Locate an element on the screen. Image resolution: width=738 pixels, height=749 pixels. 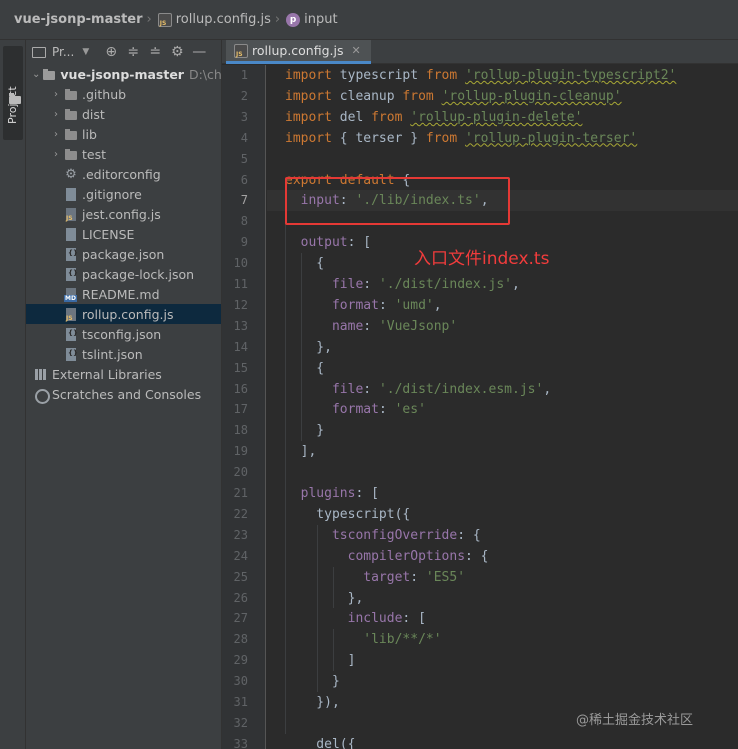
project-tool-tab: Project is located at coordinates (13, 93).